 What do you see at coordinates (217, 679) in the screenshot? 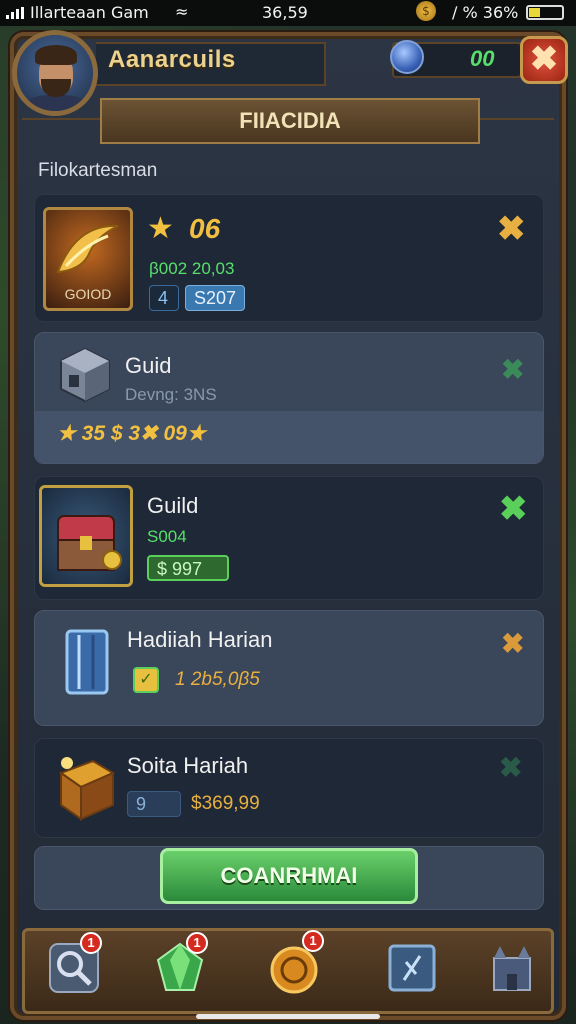
I see `item-detail: 1 2b5,0β5` at bounding box center [217, 679].